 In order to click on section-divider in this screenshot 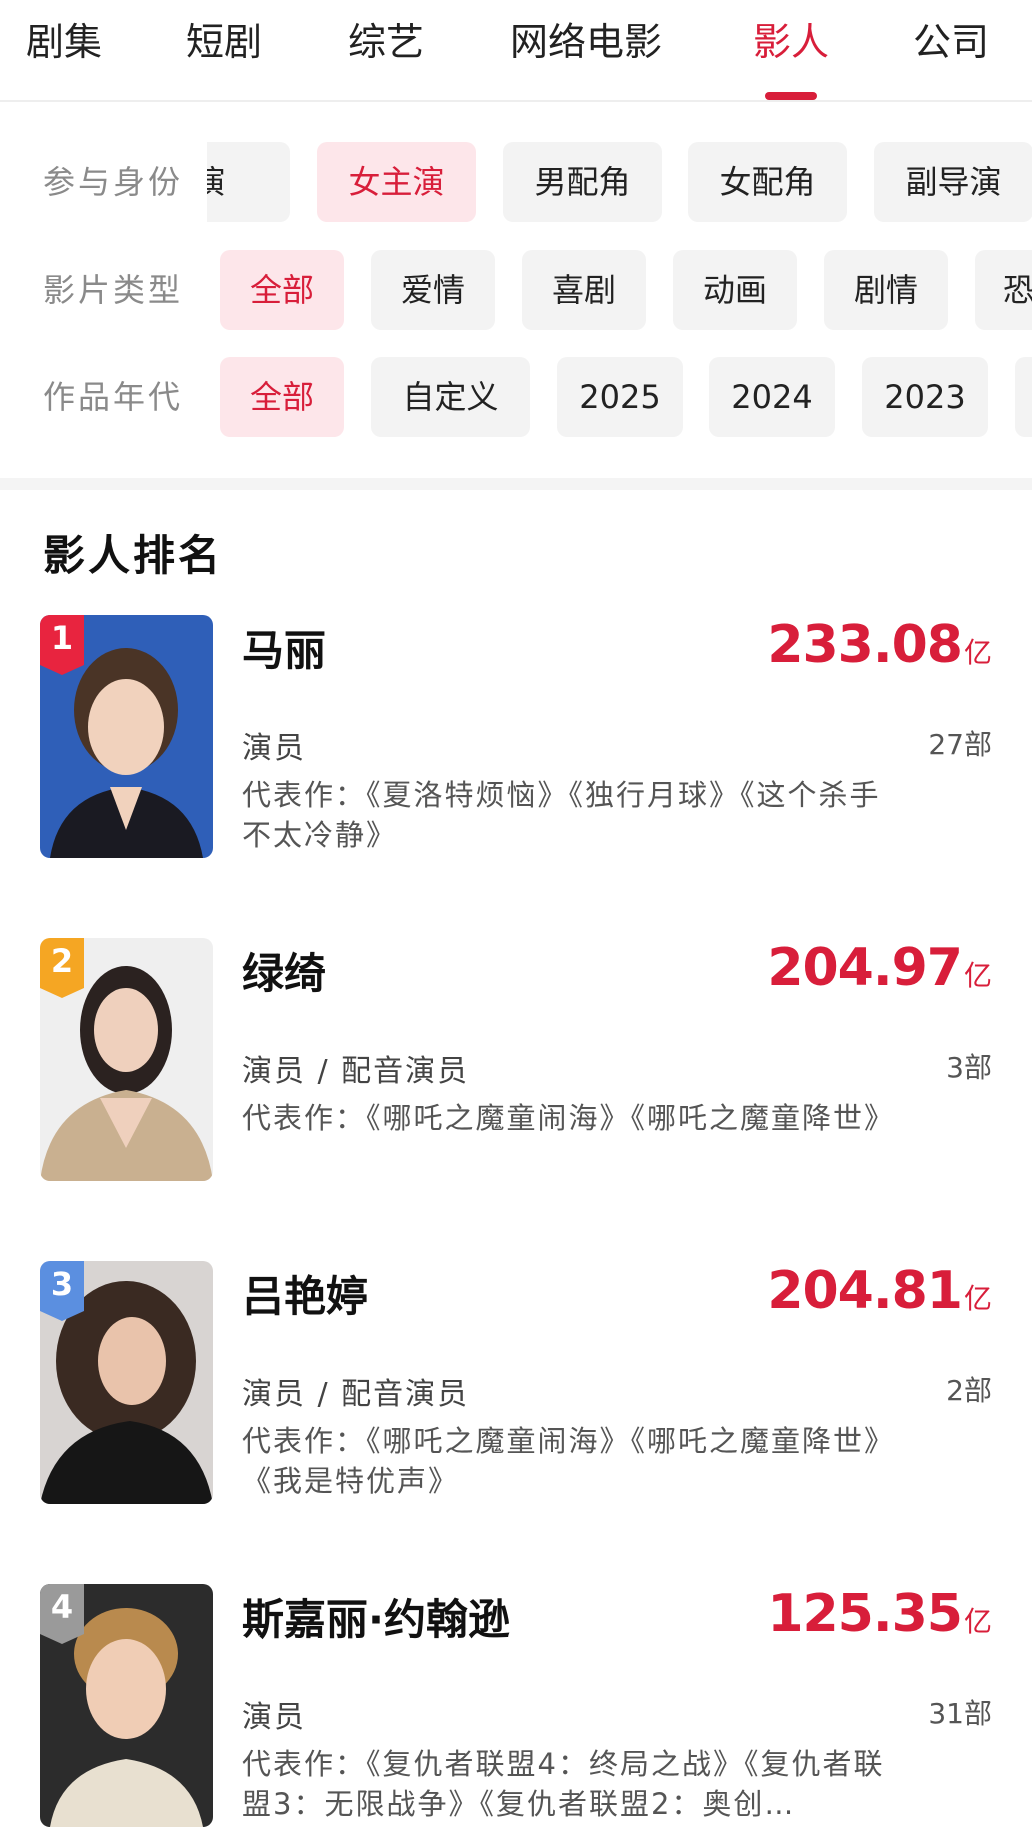, I will do `click(516, 484)`.